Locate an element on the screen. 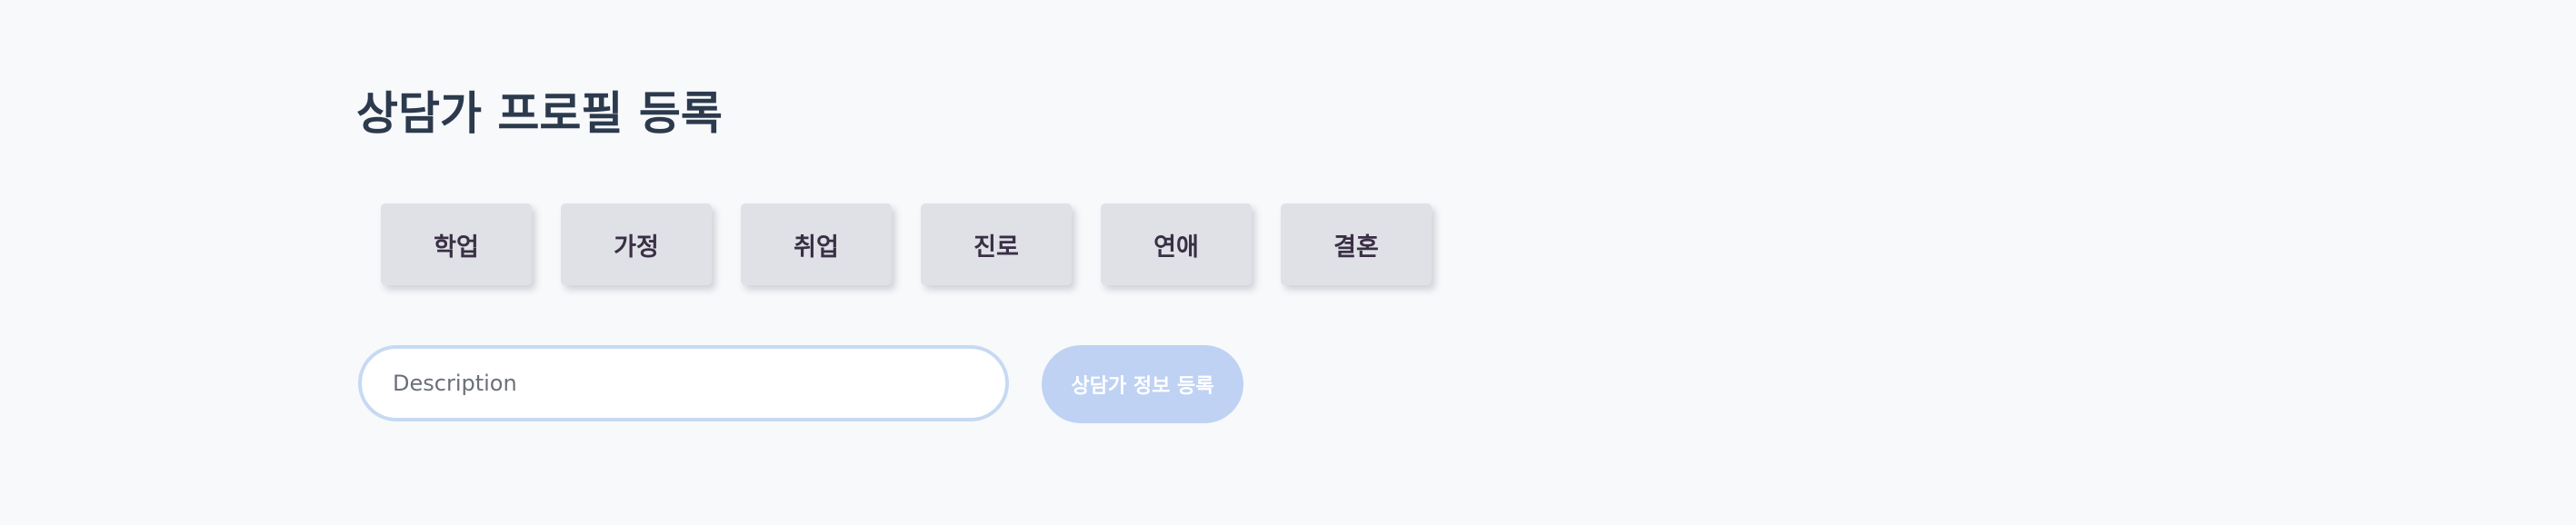 Image resolution: width=2576 pixels, height=525 pixels. page-title: 상담가 프로필 등록 is located at coordinates (539, 113).